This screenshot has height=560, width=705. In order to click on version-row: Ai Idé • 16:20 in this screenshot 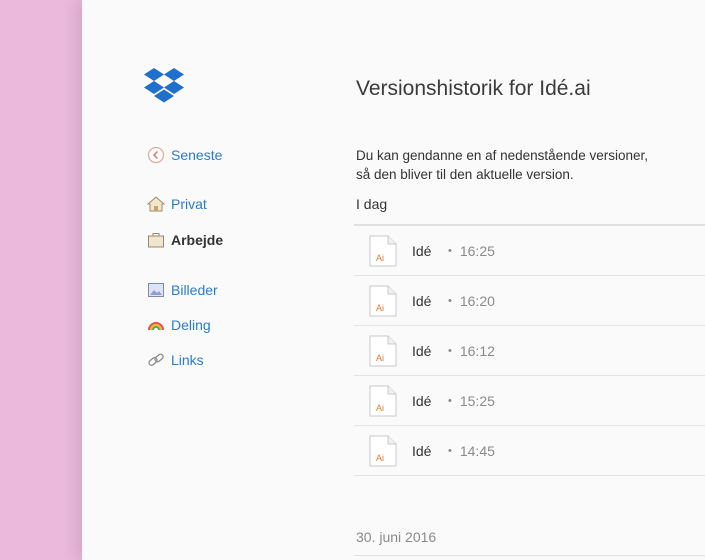, I will do `click(529, 301)`.